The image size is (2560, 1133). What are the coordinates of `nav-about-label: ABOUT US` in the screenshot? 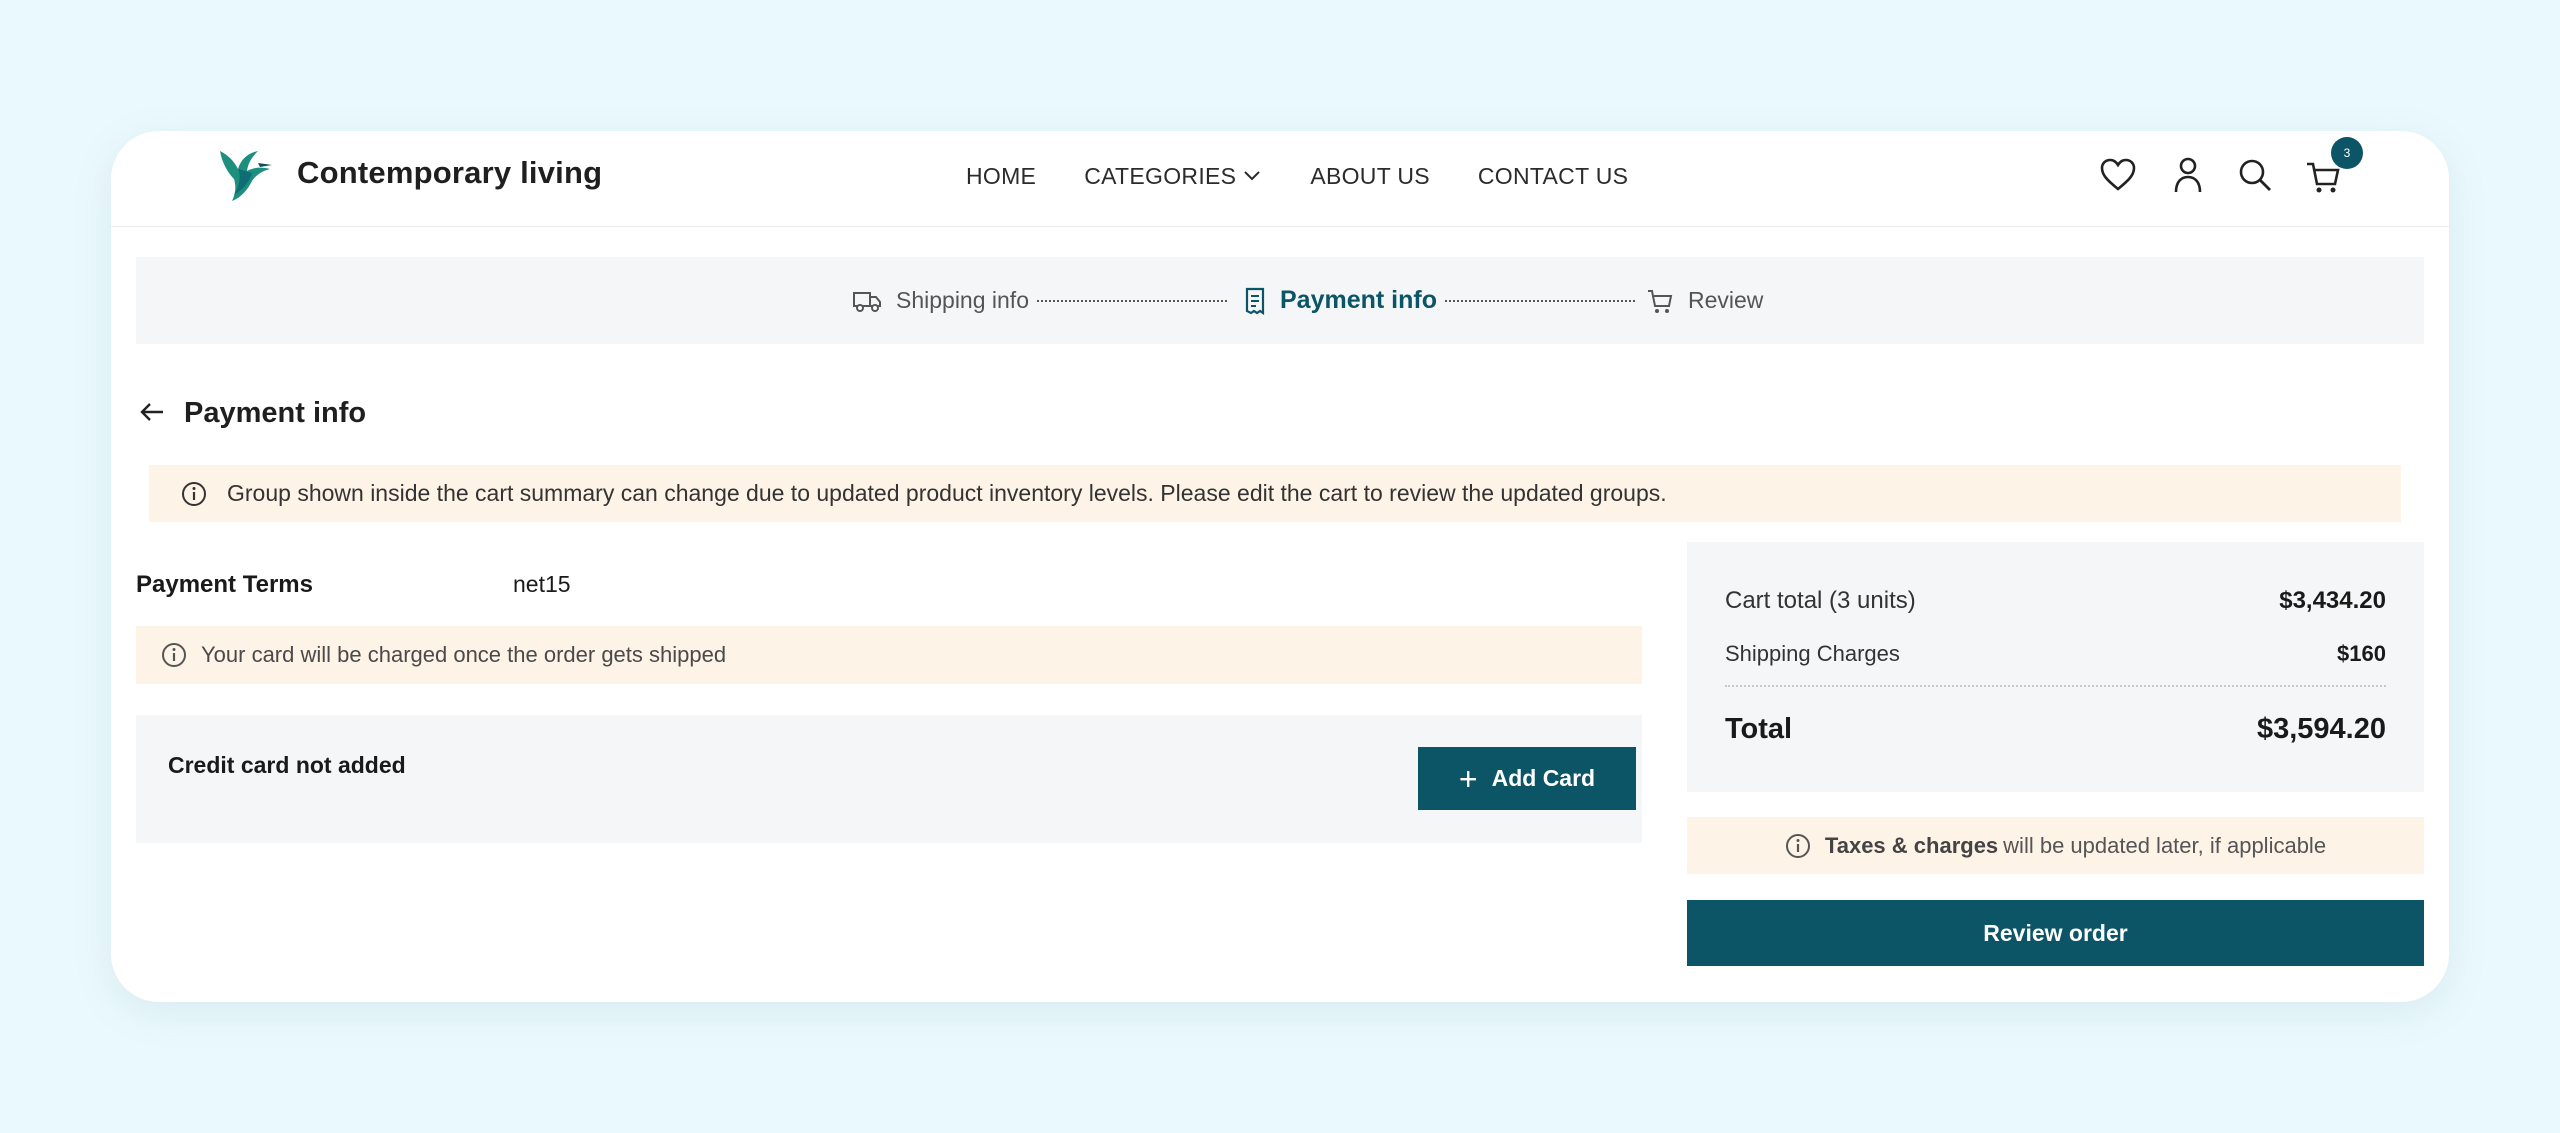 It's located at (1370, 175).